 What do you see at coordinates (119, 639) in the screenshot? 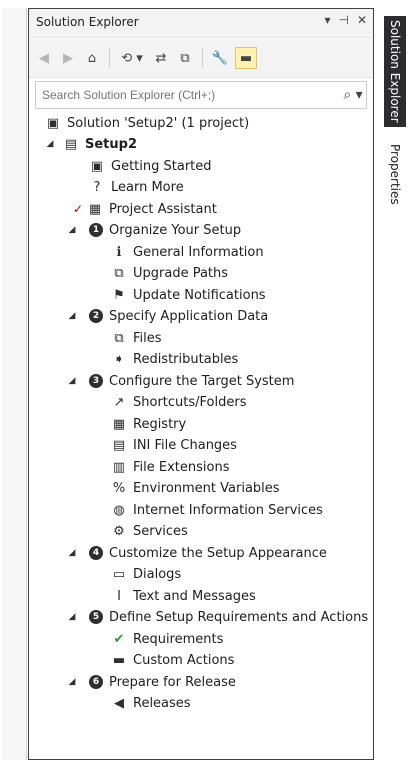
I see `requirements-check-icon: ✔` at bounding box center [119, 639].